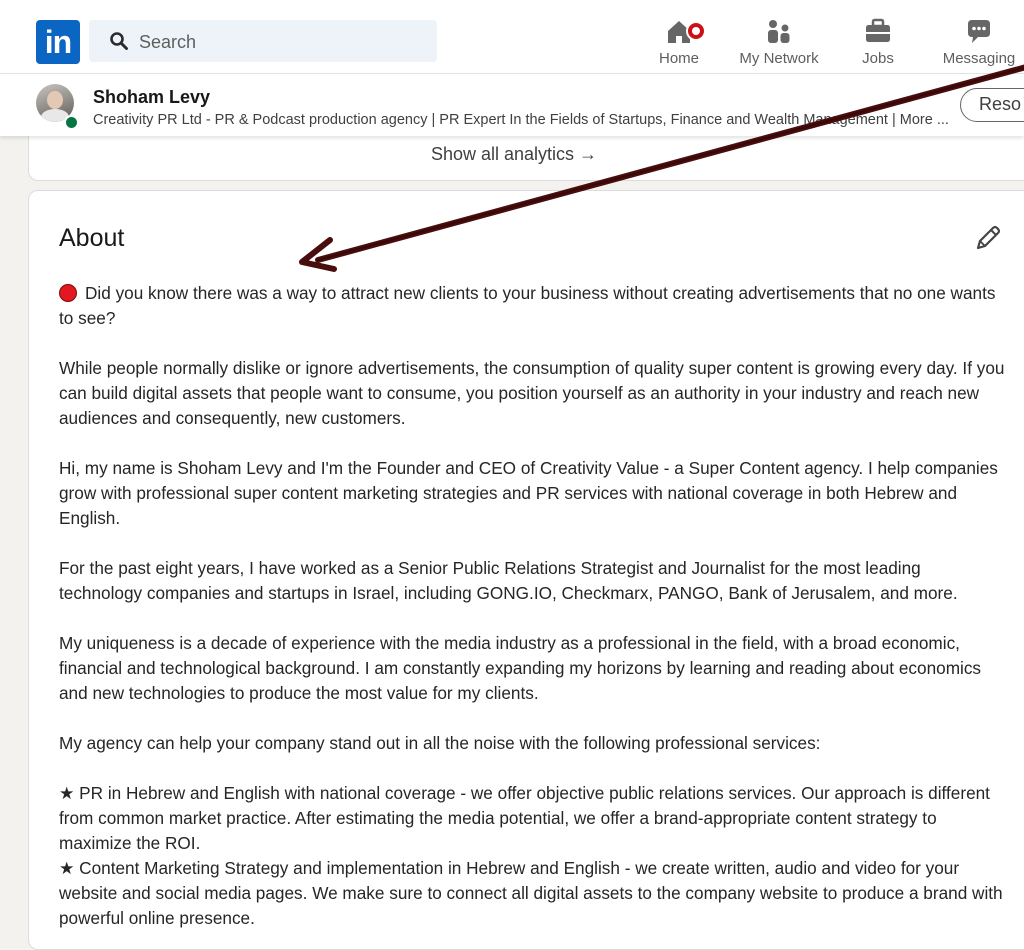 The width and height of the screenshot is (1024, 950). I want to click on show-all-analytics-link: Show all analytics →, so click(526, 154).